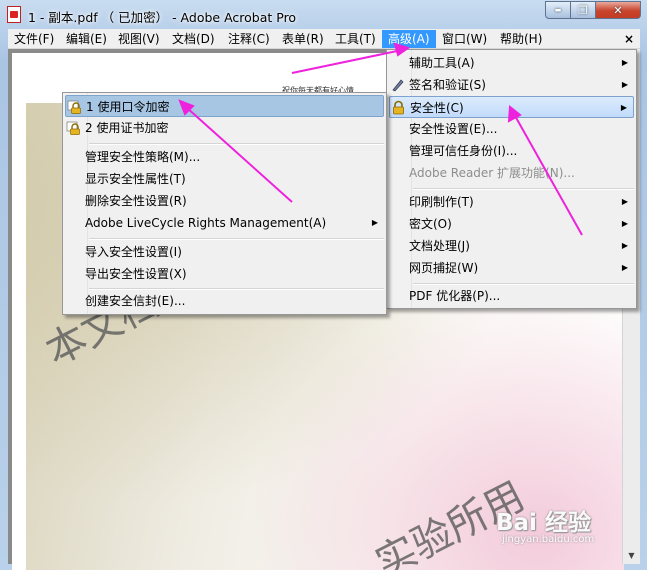 The height and width of the screenshot is (570, 647). Describe the element at coordinates (34, 39) in the screenshot. I see `menu-file: 文件(F)` at that location.